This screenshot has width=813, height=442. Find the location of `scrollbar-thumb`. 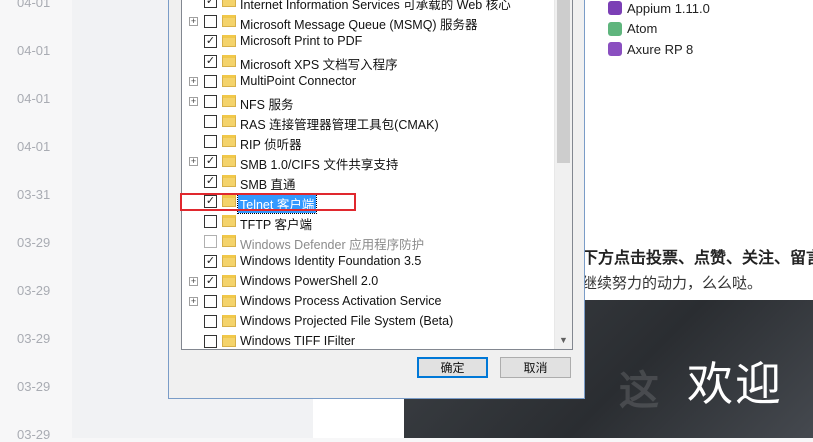

scrollbar-thumb is located at coordinates (563, 81).